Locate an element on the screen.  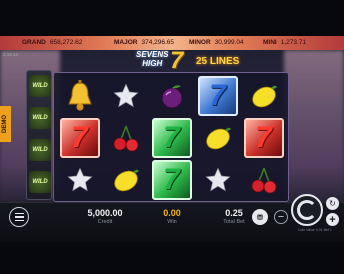
paylines-label: 25 LINES is located at coordinates (218, 61).